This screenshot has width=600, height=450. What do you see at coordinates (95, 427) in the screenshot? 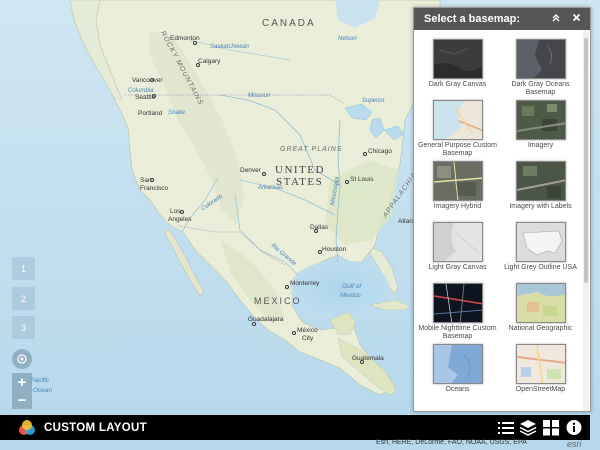
I see `app-title: CUSTOM LAYOUT` at bounding box center [95, 427].